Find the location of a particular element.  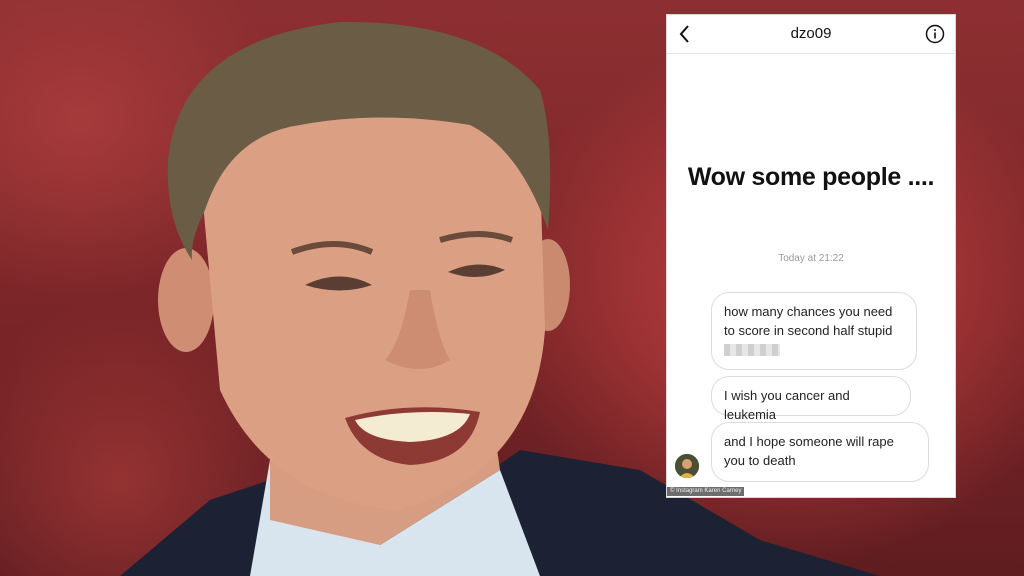

dm-header: dzo09 is located at coordinates (811, 34).